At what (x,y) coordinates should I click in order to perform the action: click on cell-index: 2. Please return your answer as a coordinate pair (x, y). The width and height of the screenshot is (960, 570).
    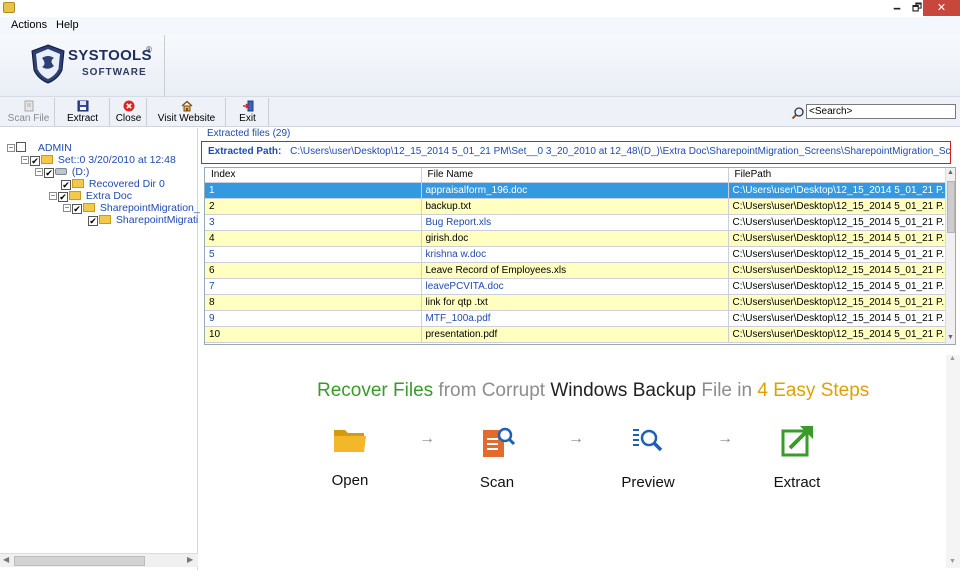
    Looking at the image, I should click on (313, 206).